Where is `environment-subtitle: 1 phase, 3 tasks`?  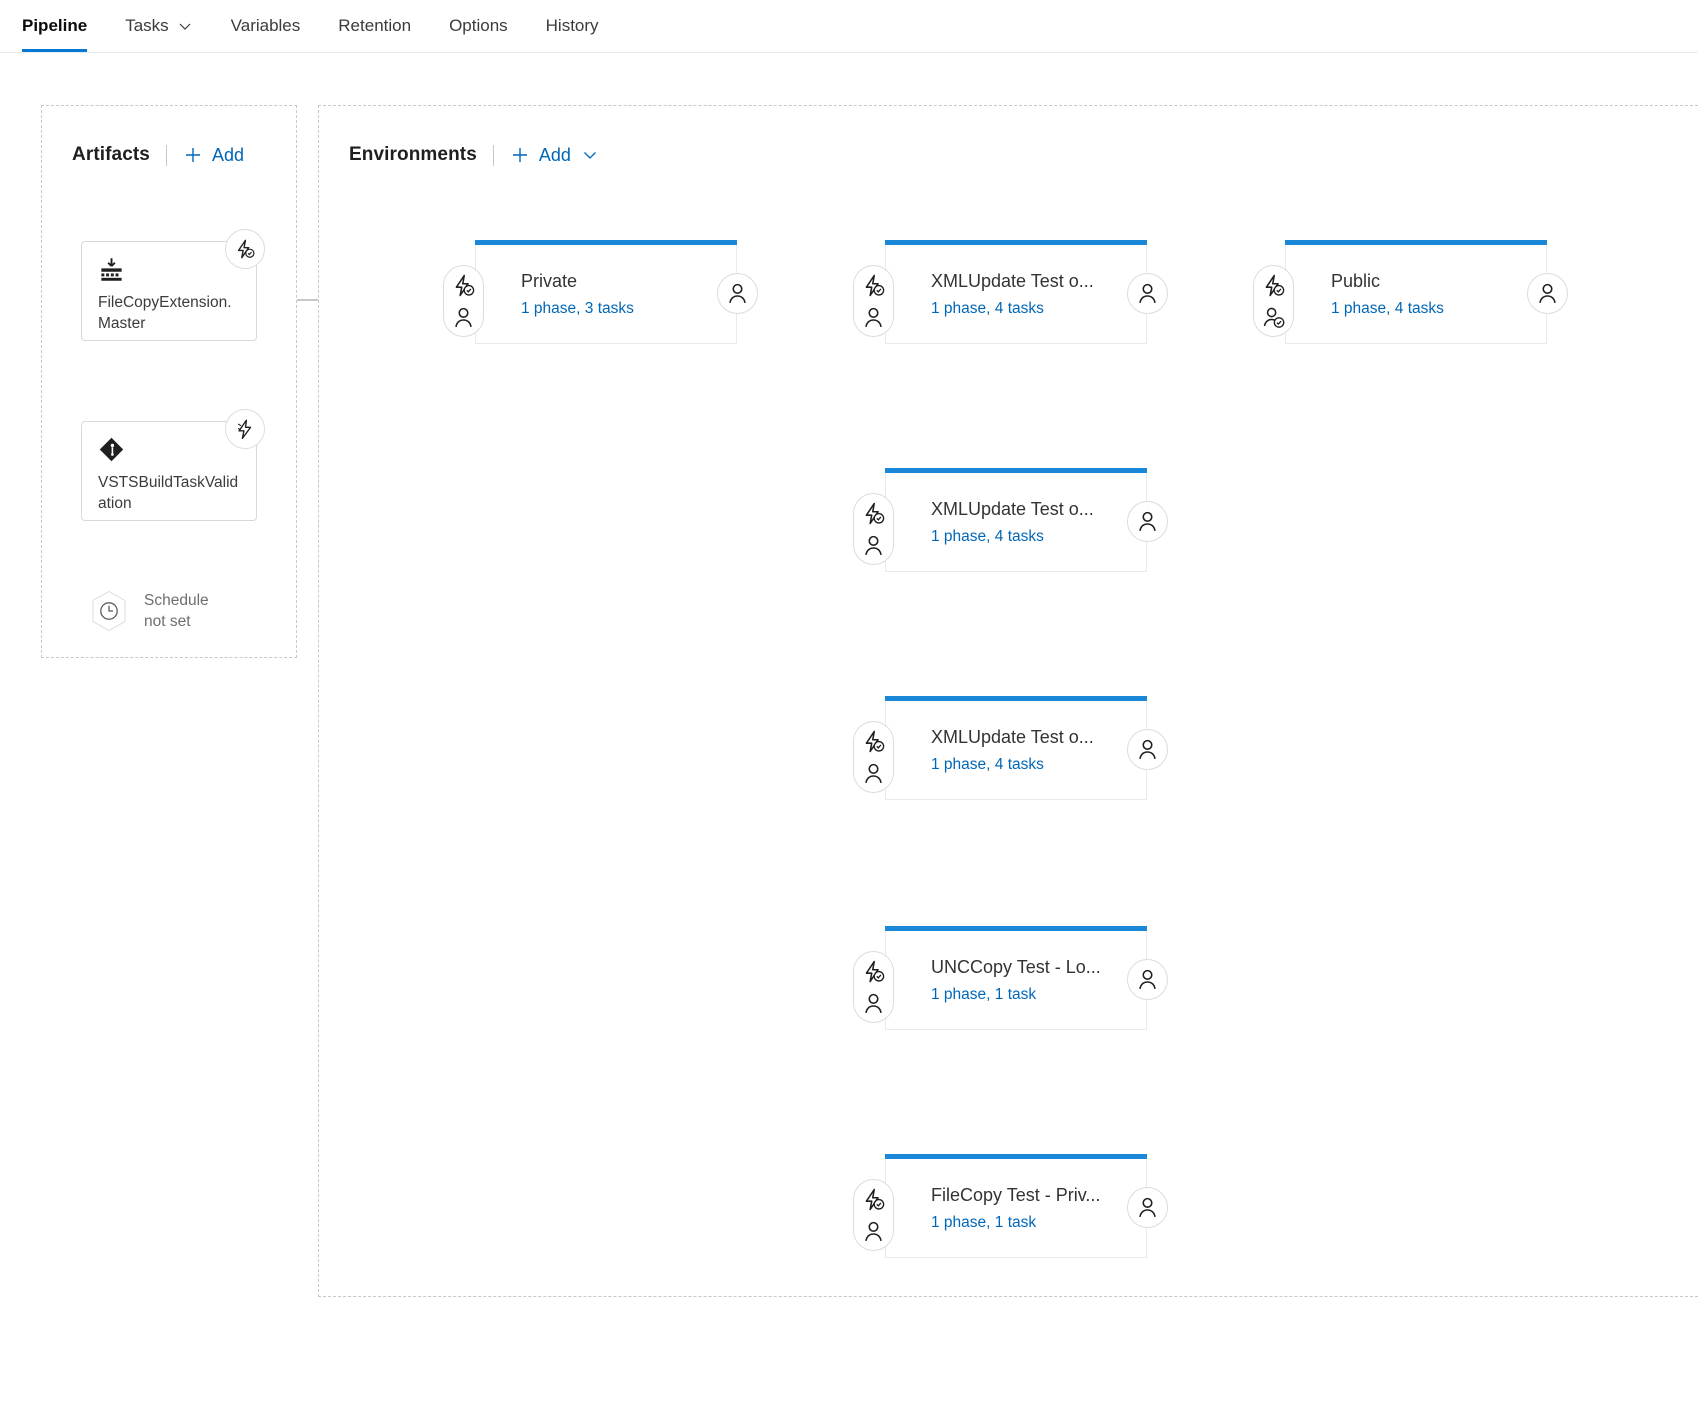
environment-subtitle: 1 phase, 3 tasks is located at coordinates (621, 309).